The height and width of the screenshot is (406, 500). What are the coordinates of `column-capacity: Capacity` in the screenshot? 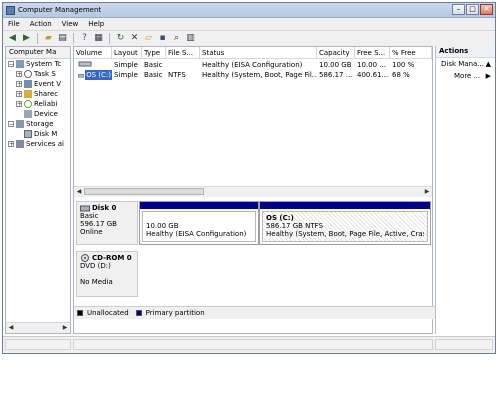 It's located at (336, 53).